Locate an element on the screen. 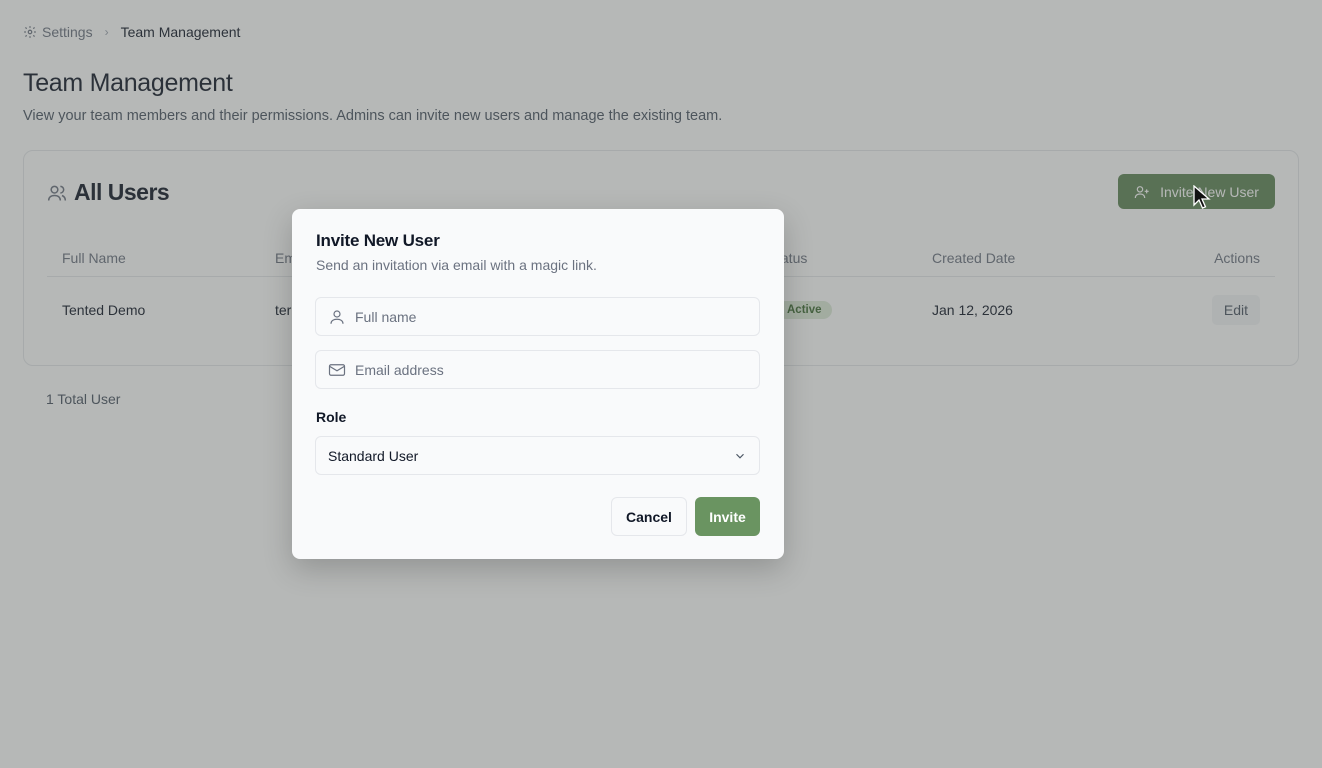 This screenshot has width=1322, height=768. mouse-pointer-icon is located at coordinates (1202, 197).